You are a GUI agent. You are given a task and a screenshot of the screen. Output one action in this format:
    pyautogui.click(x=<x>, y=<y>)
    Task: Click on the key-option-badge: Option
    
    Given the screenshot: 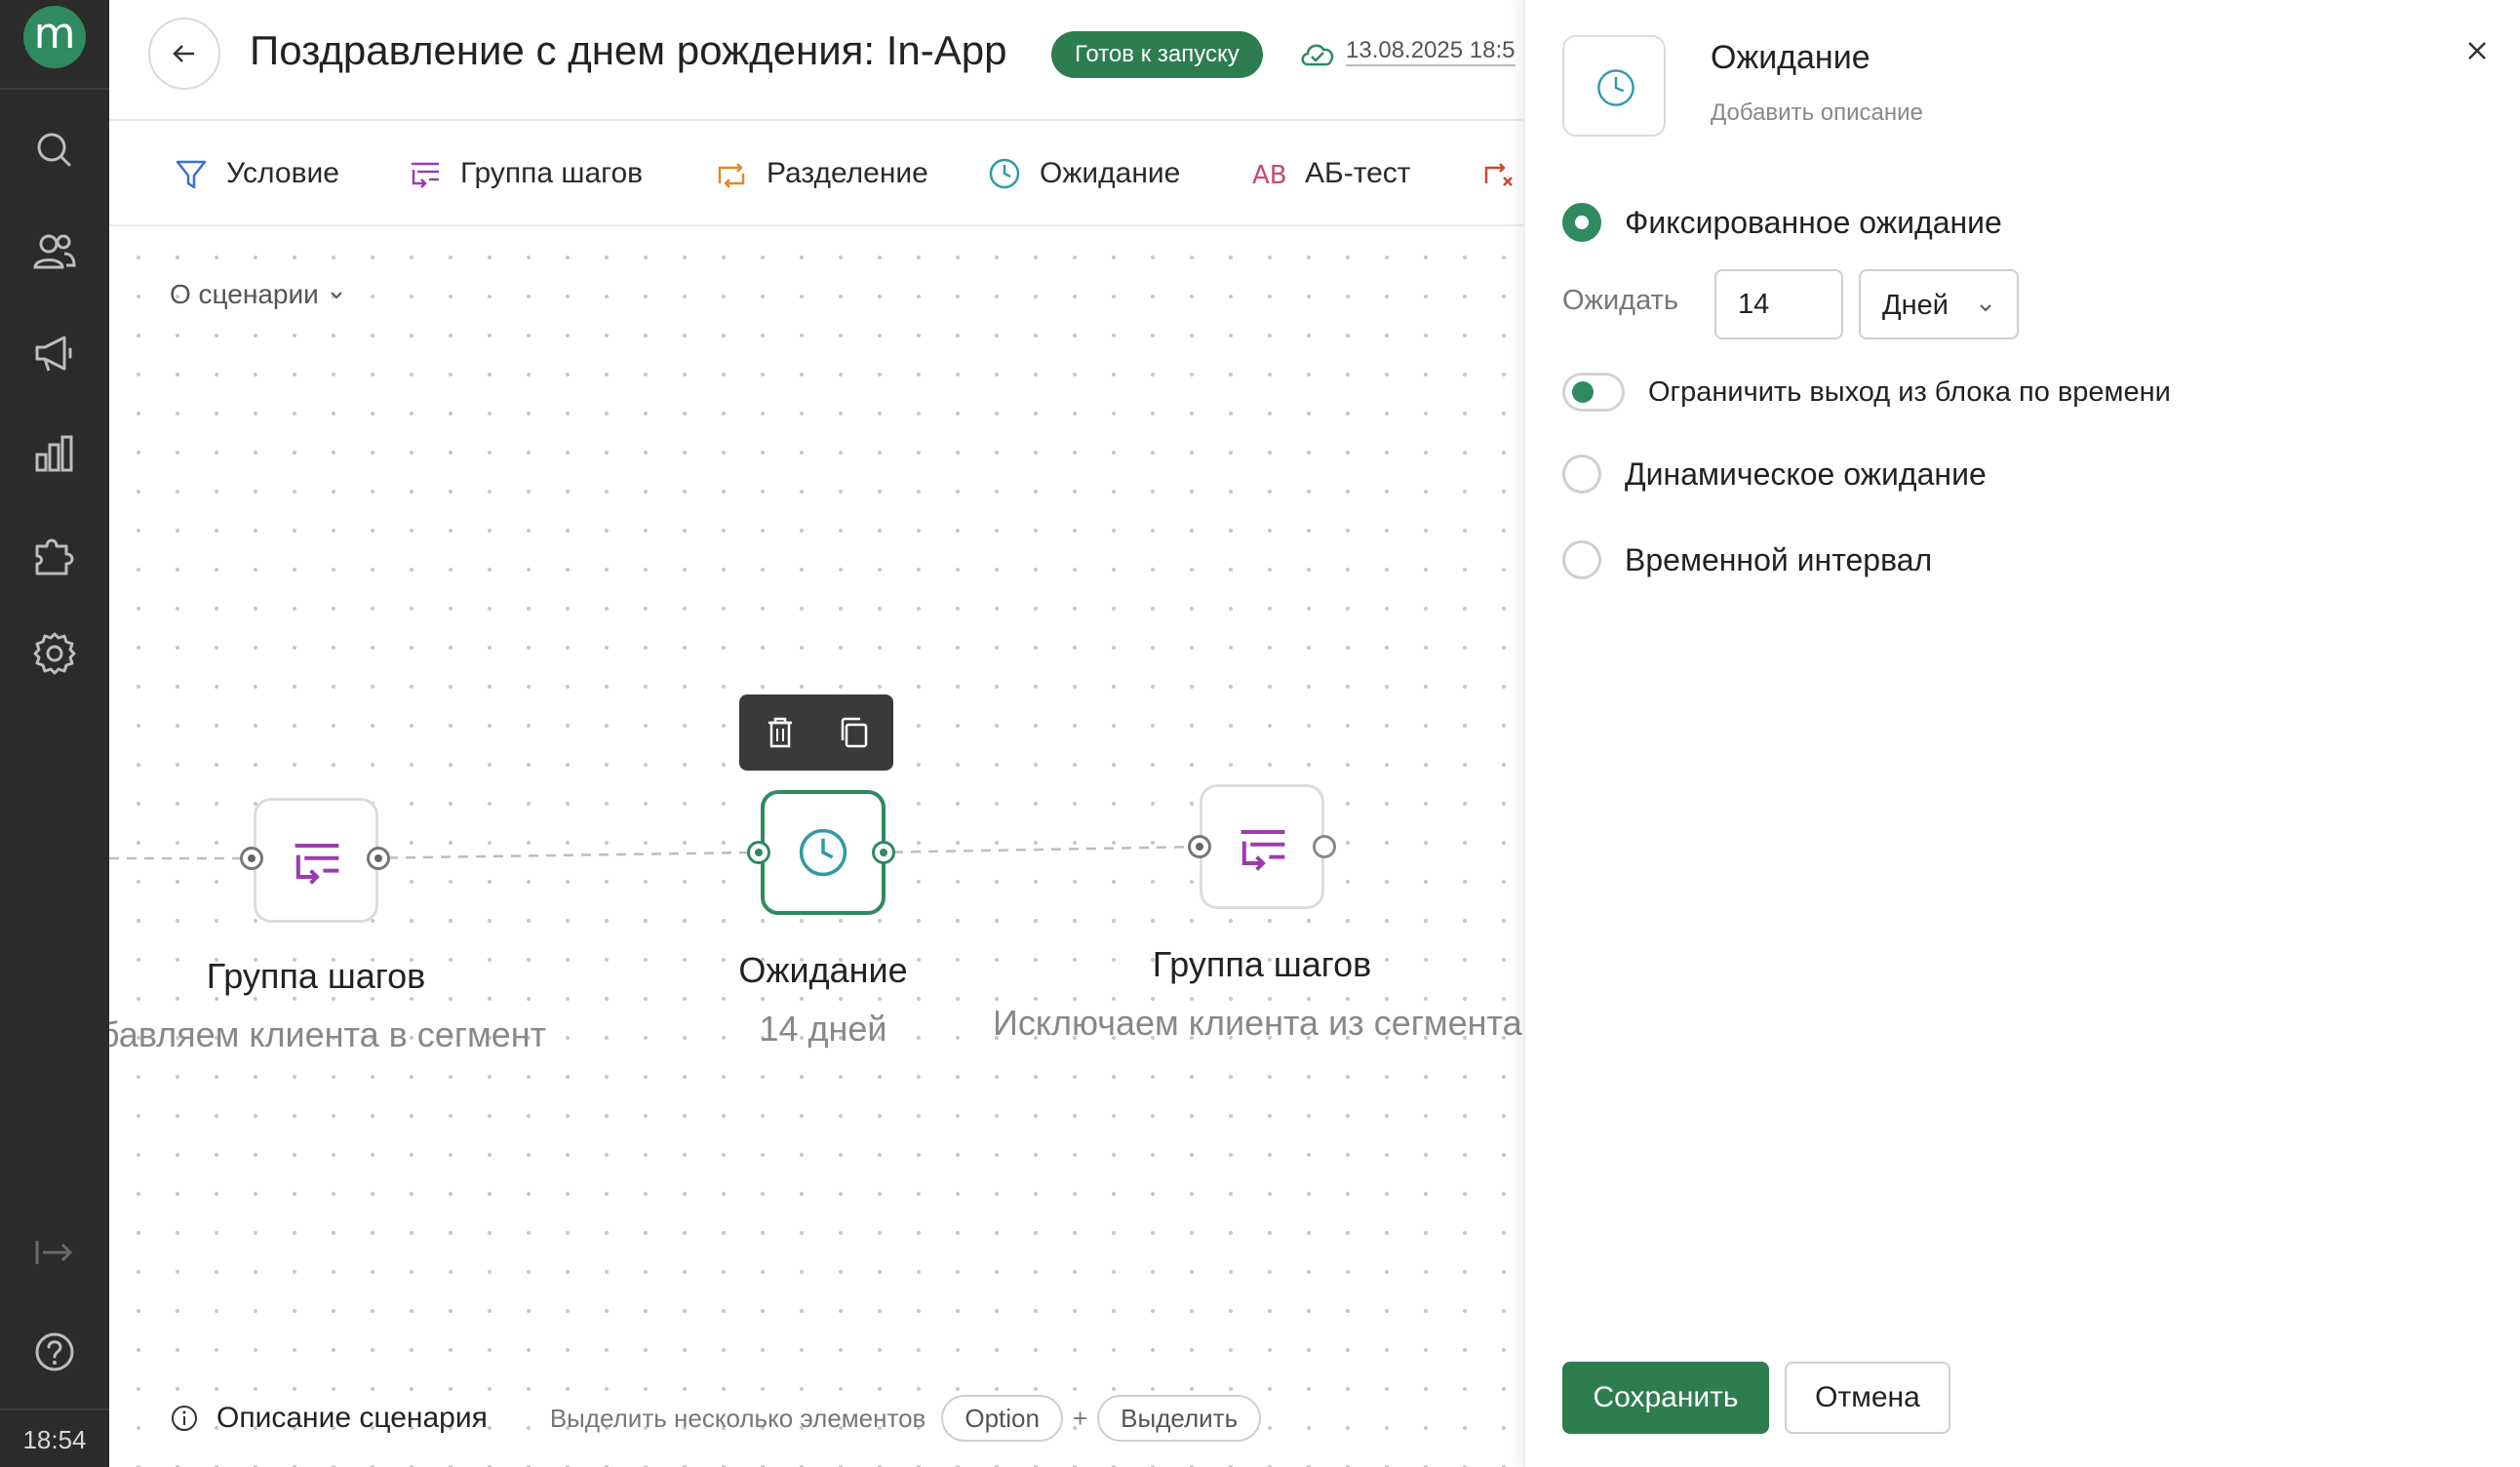 What is the action you would take?
    pyautogui.click(x=1002, y=1419)
    